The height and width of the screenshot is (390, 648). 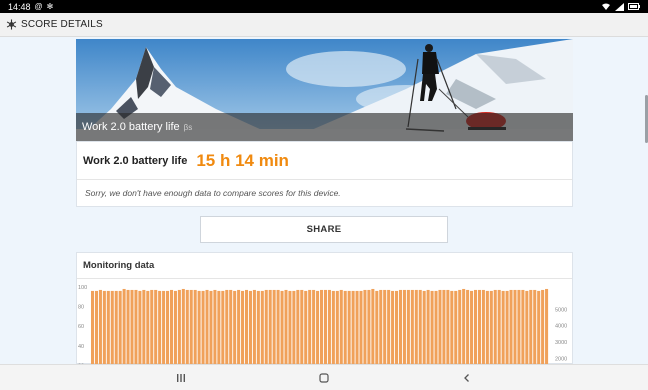 What do you see at coordinates (619, 6) in the screenshot?
I see `signal-icon` at bounding box center [619, 6].